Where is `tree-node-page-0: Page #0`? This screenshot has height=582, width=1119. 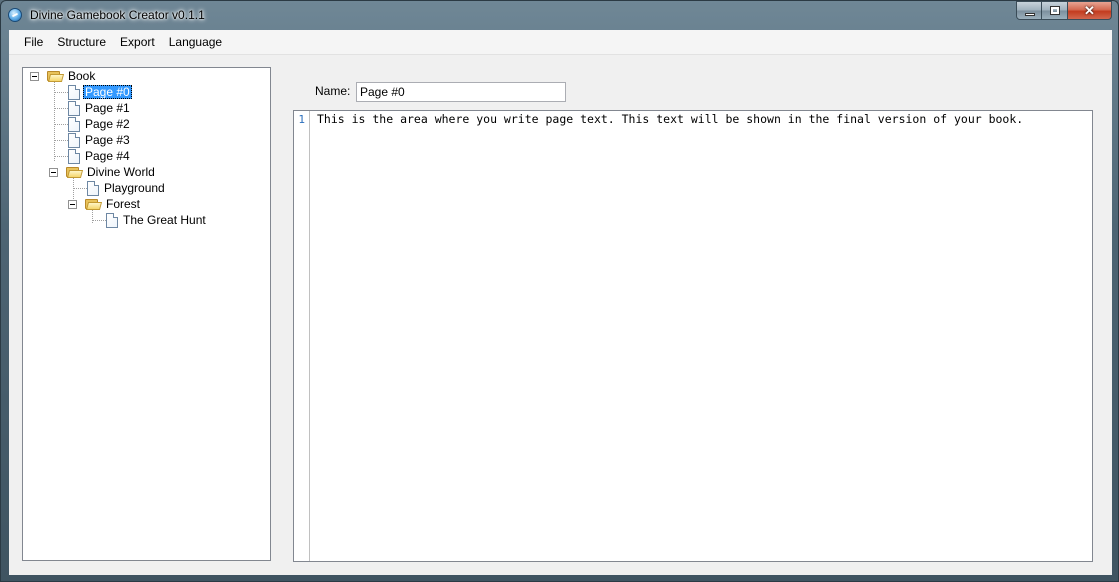 tree-node-page-0: Page #0 is located at coordinates (107, 92).